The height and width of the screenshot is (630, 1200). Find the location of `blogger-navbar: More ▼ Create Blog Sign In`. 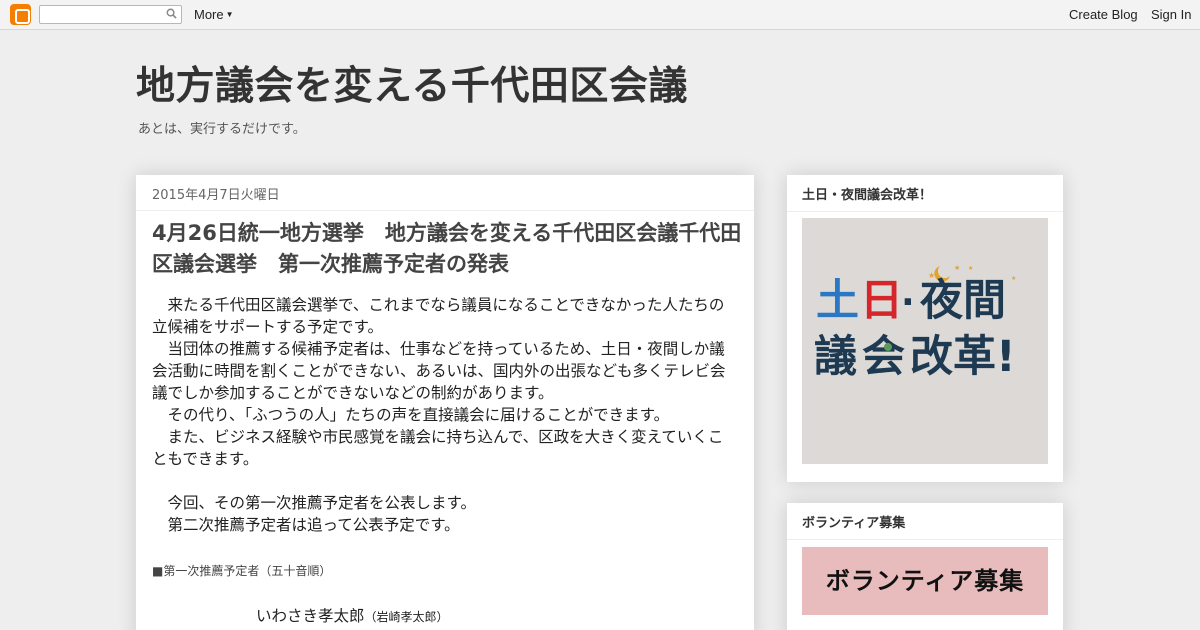

blogger-navbar: More ▼ Create Blog Sign In is located at coordinates (600, 15).